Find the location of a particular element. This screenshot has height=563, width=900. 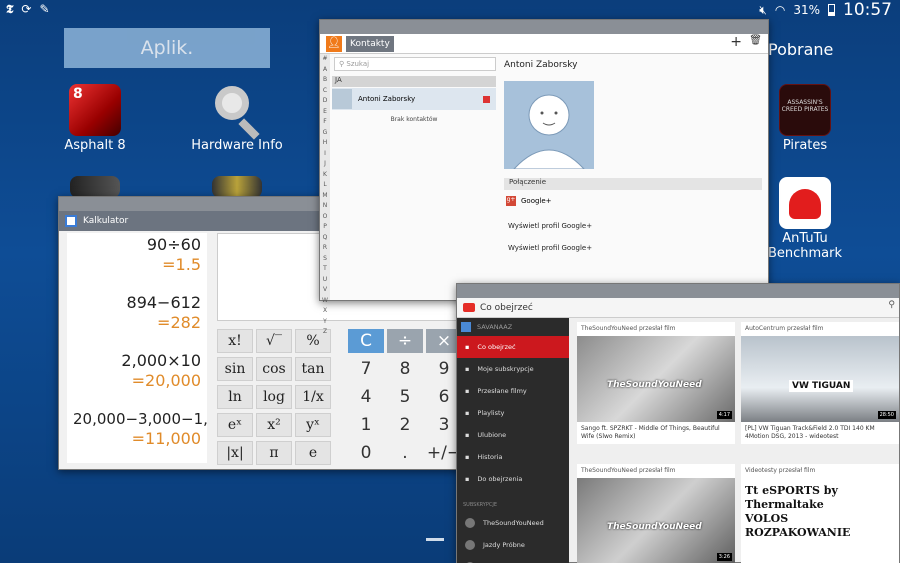

nav-item: ▪ Playlisty is located at coordinates (513, 413).